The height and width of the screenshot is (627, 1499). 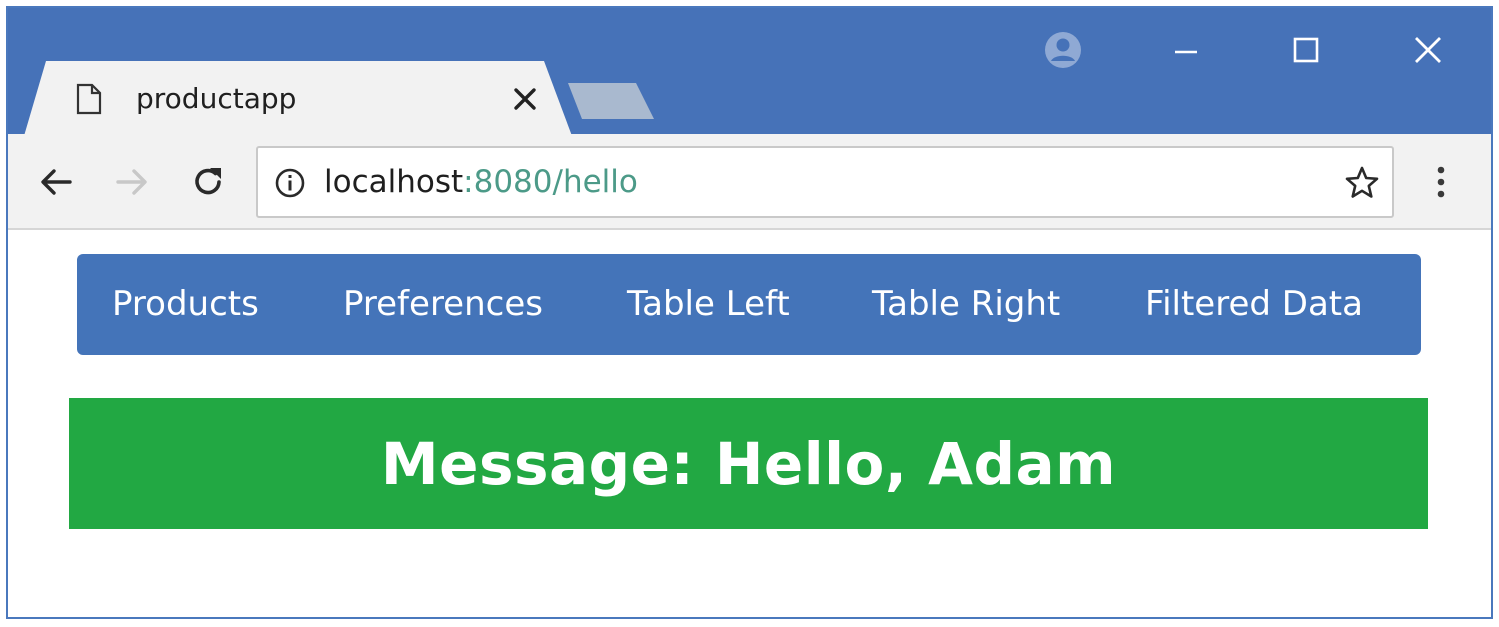 What do you see at coordinates (132, 182) in the screenshot?
I see `forward-icon` at bounding box center [132, 182].